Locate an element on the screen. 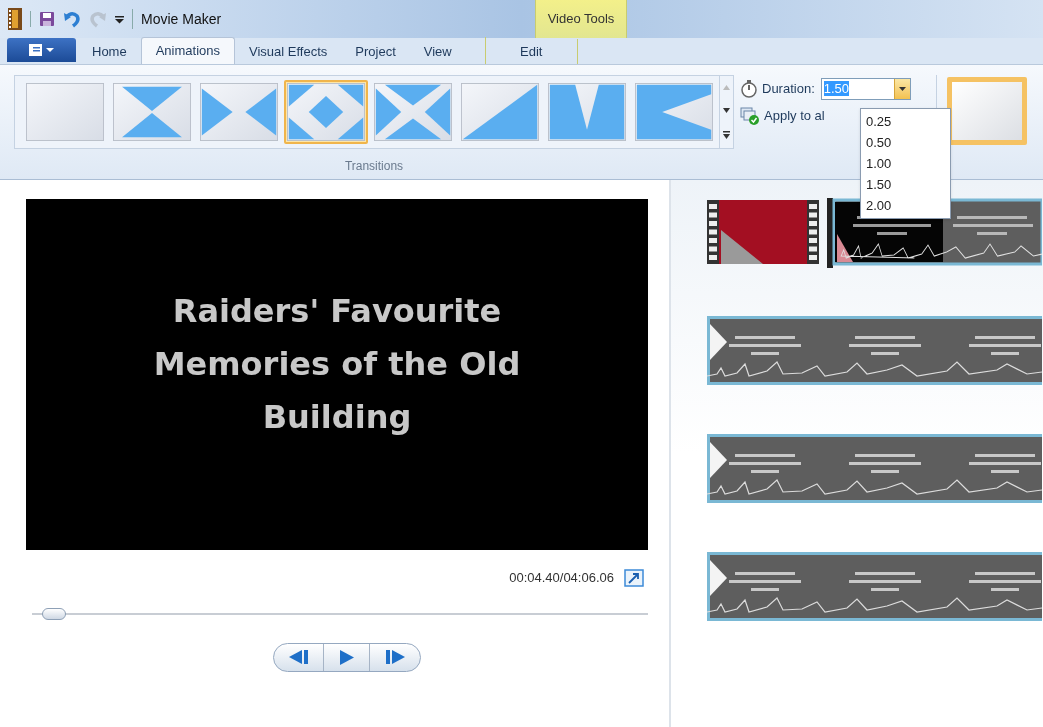 Image resolution: width=1043 pixels, height=727 pixels. seek-slider is located at coordinates (340, 613).